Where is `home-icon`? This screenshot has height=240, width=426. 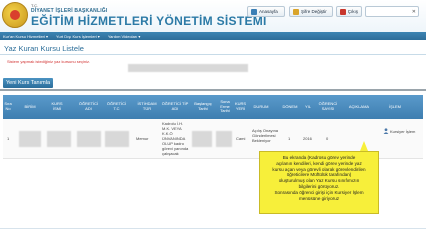
home-icon is located at coordinates (254, 11).